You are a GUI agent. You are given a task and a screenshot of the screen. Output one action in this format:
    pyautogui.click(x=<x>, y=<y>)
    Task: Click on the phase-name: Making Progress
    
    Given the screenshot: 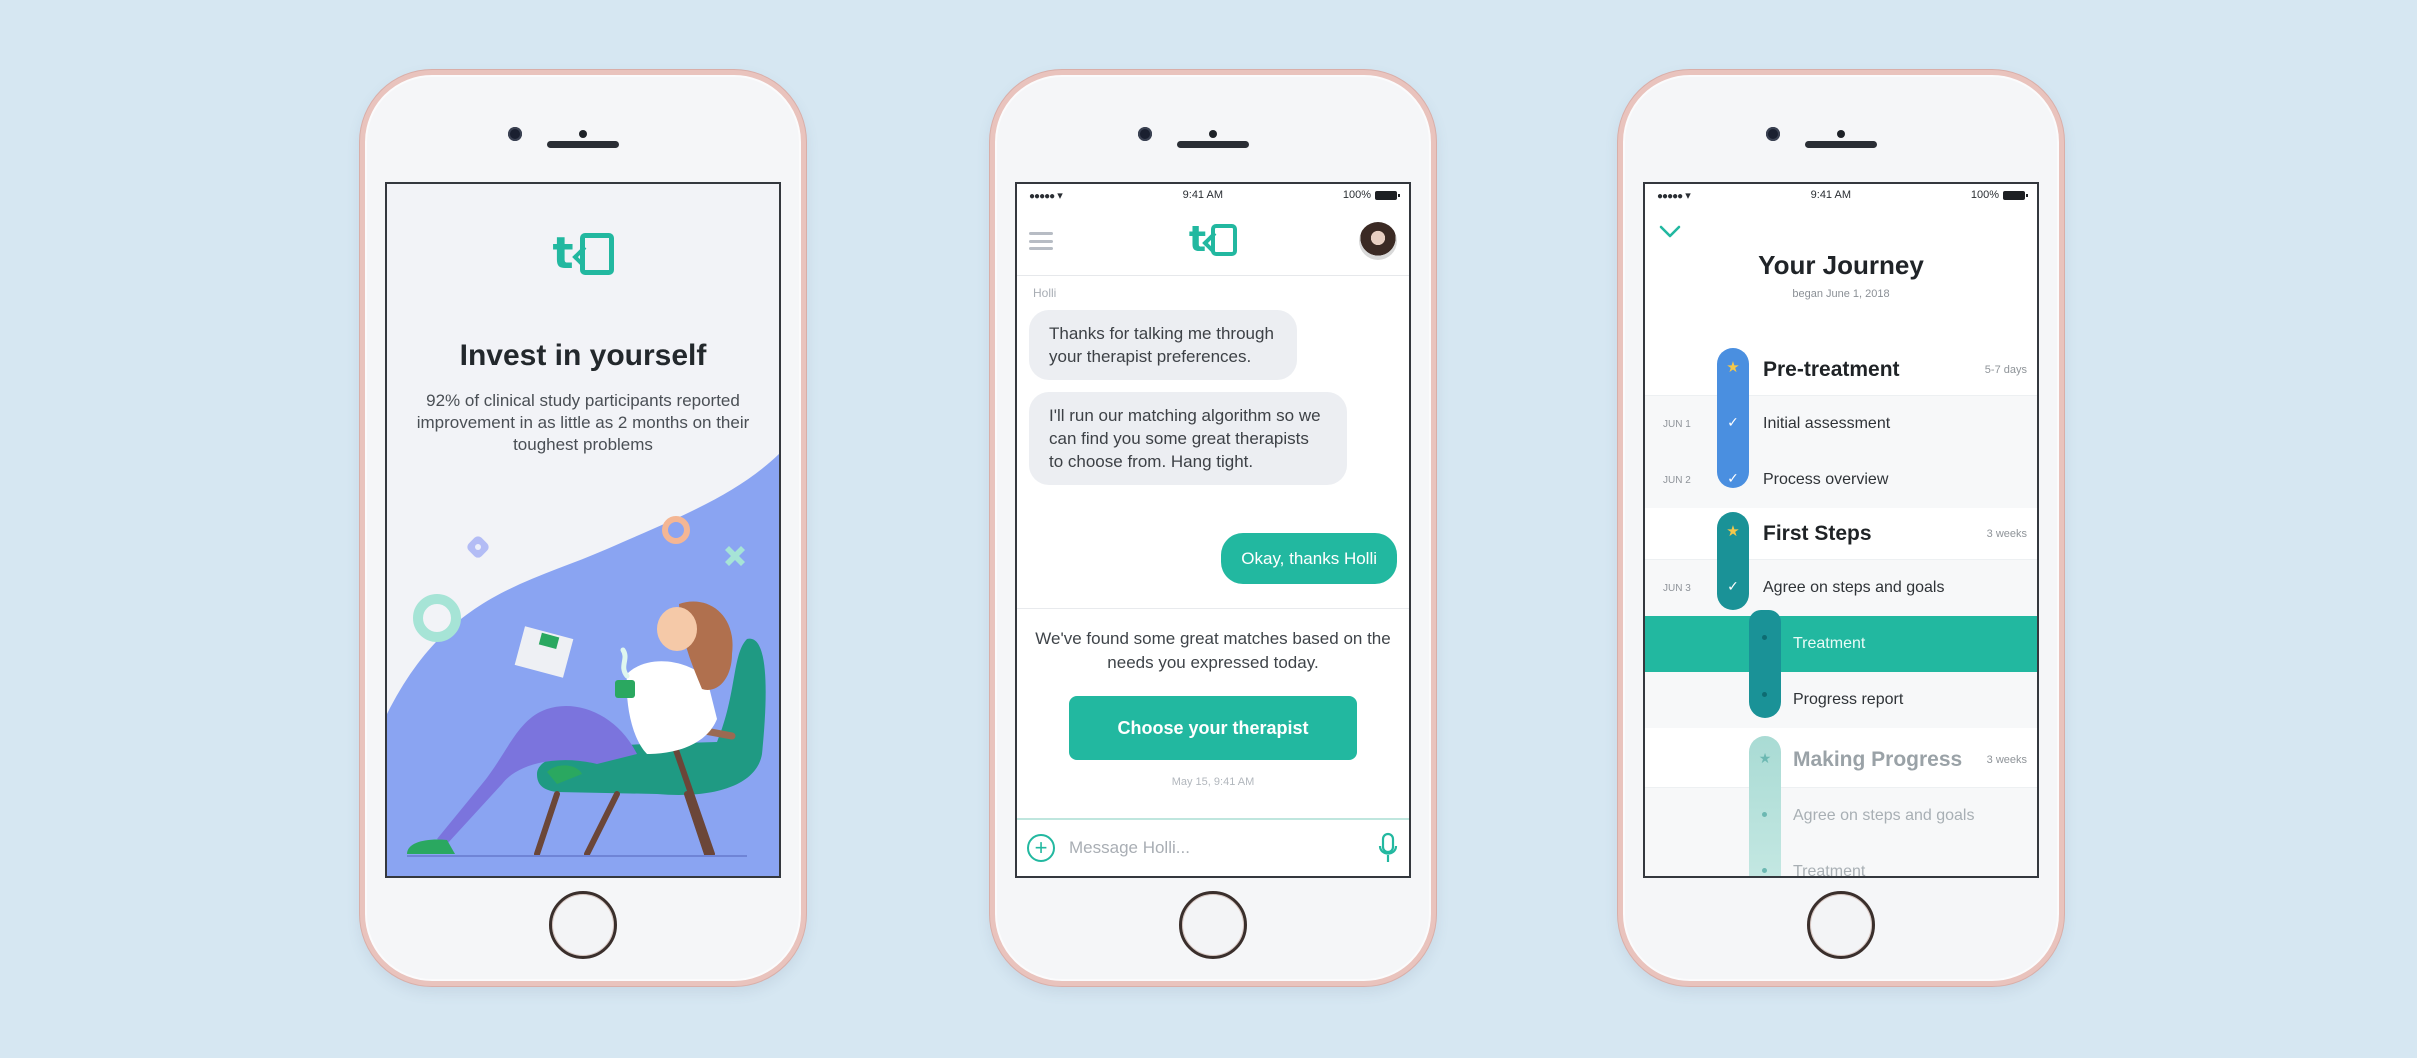 What is the action you would take?
    pyautogui.click(x=1878, y=759)
    